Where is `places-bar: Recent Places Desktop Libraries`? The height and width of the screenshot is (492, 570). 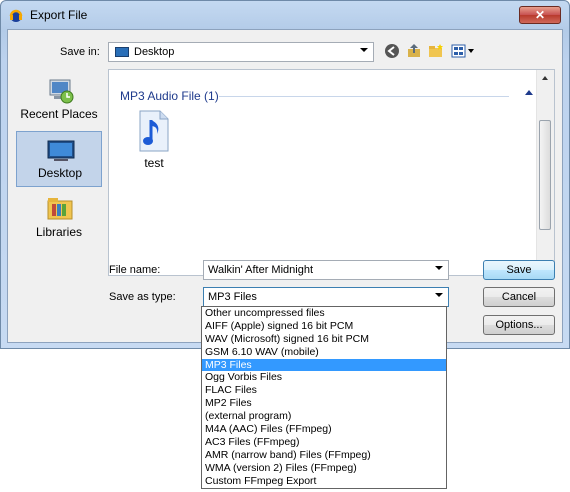
places-bar: Recent Places Desktop Libraries is located at coordinates (59, 172).